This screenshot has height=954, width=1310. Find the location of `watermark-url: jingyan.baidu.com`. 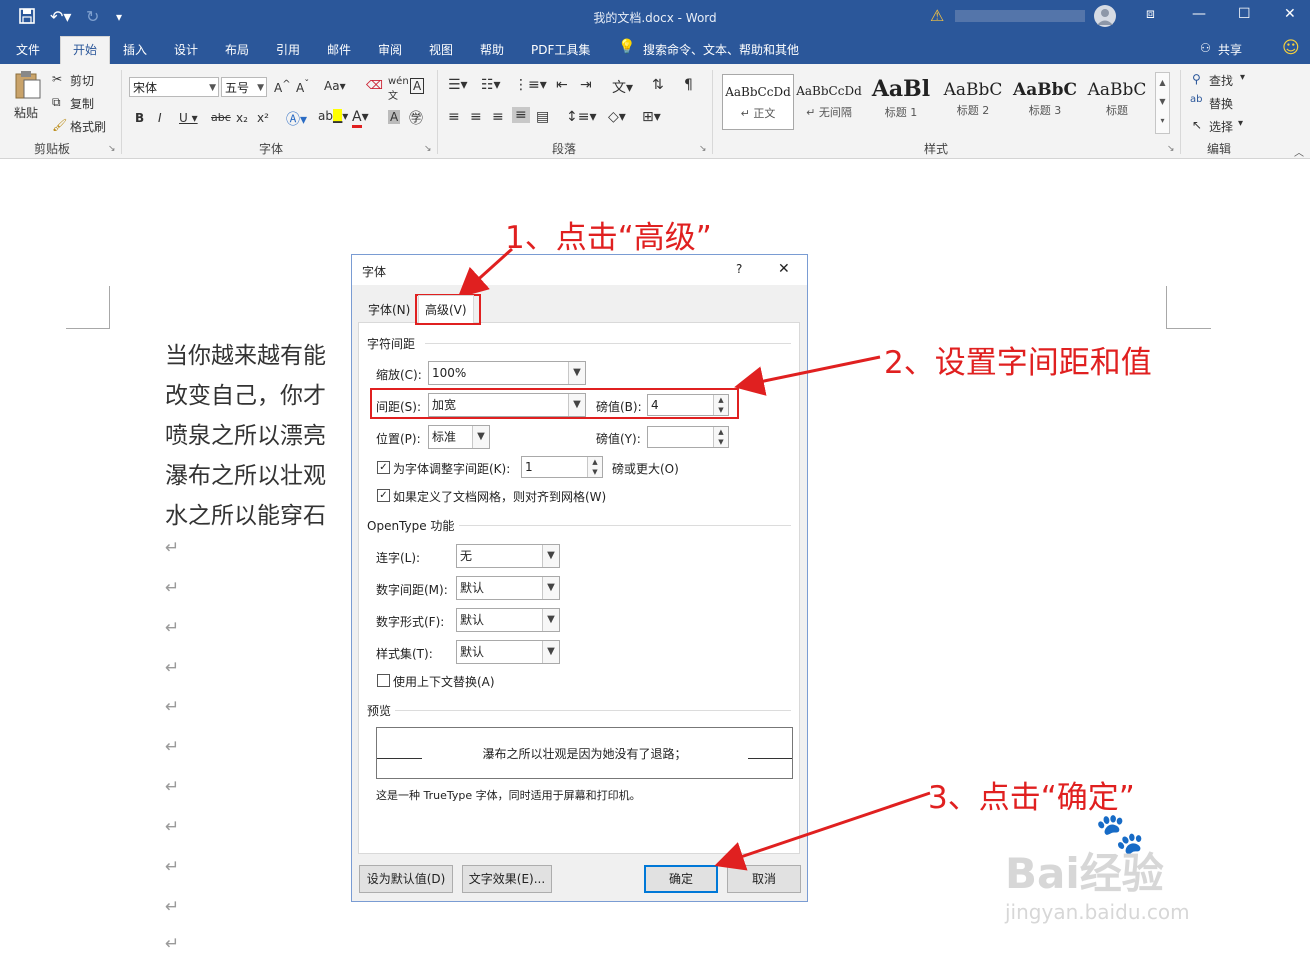

watermark-url: jingyan.baidu.com is located at coordinates (1097, 912).